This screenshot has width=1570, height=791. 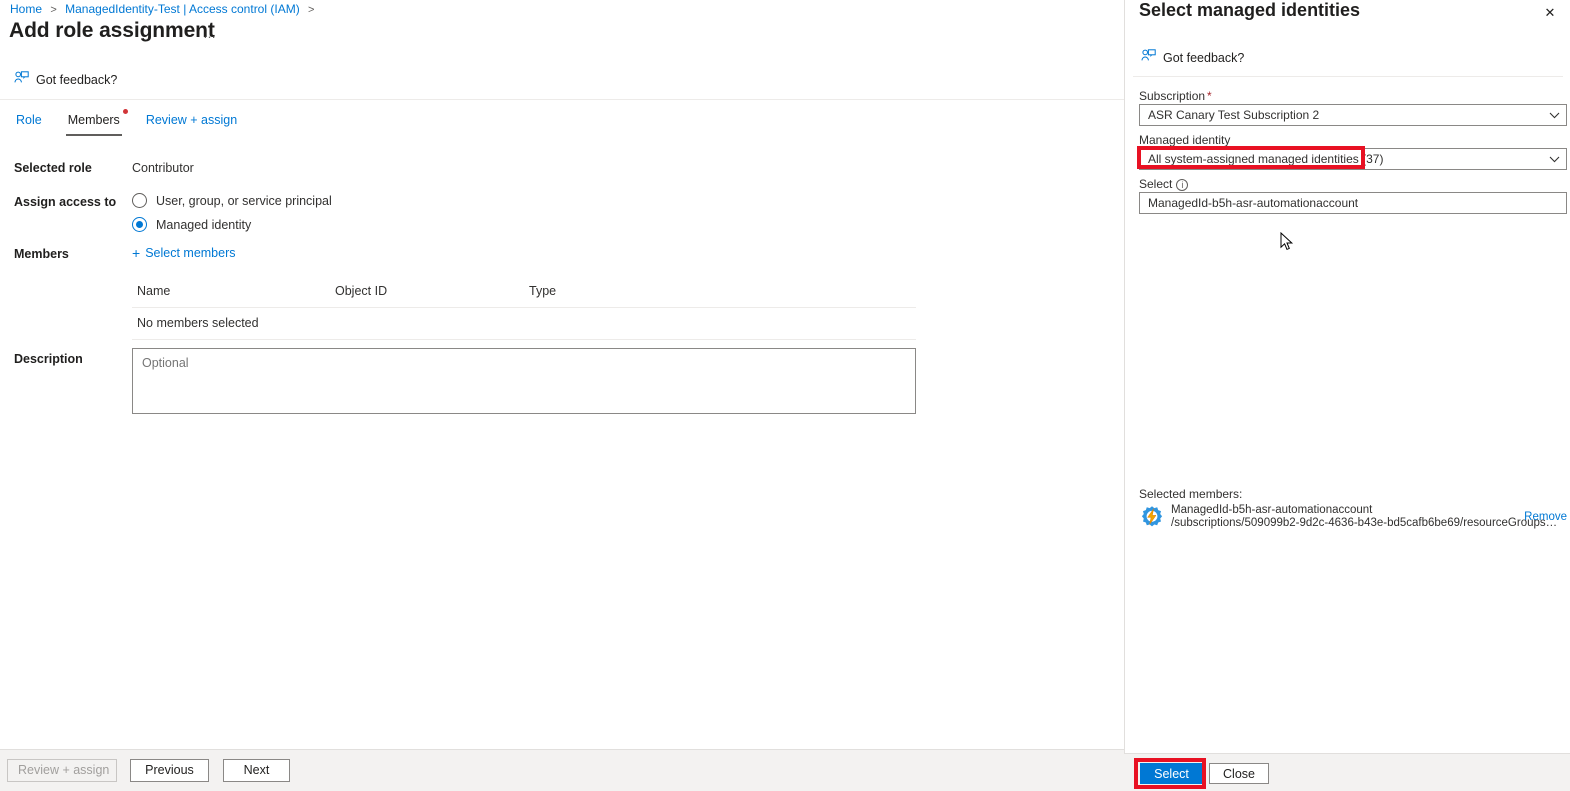 What do you see at coordinates (190, 253) in the screenshot?
I see `select-members-label: Select members` at bounding box center [190, 253].